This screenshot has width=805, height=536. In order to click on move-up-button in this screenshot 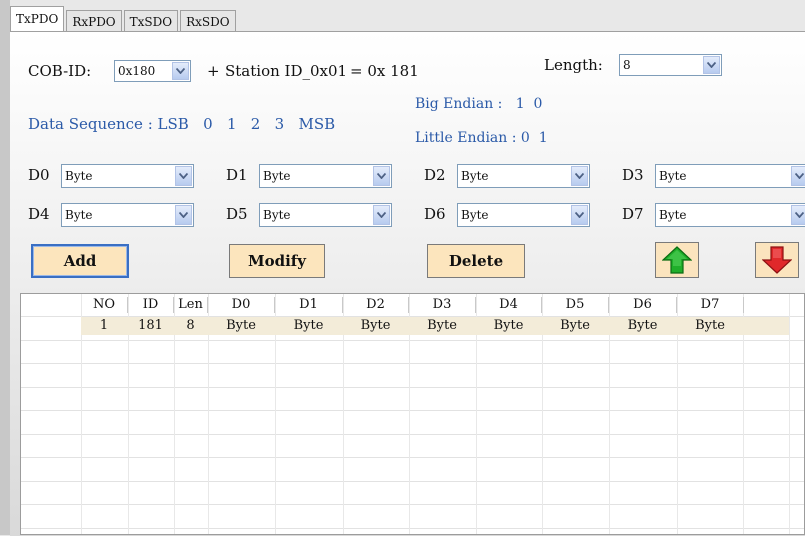, I will do `click(677, 260)`.